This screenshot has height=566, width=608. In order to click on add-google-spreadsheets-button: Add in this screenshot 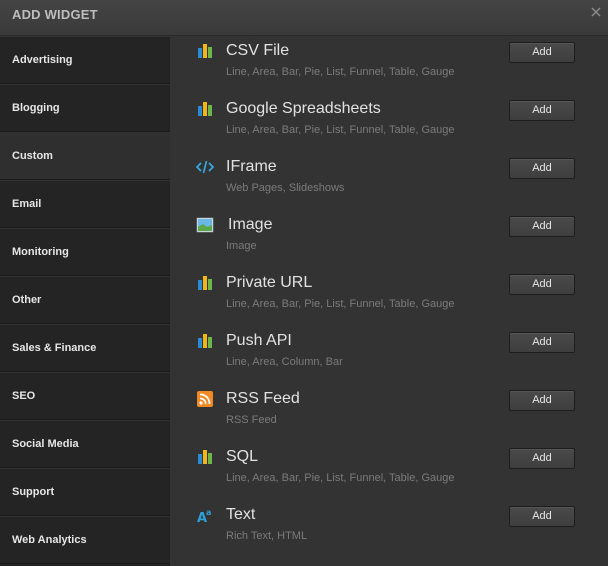, I will do `click(542, 110)`.